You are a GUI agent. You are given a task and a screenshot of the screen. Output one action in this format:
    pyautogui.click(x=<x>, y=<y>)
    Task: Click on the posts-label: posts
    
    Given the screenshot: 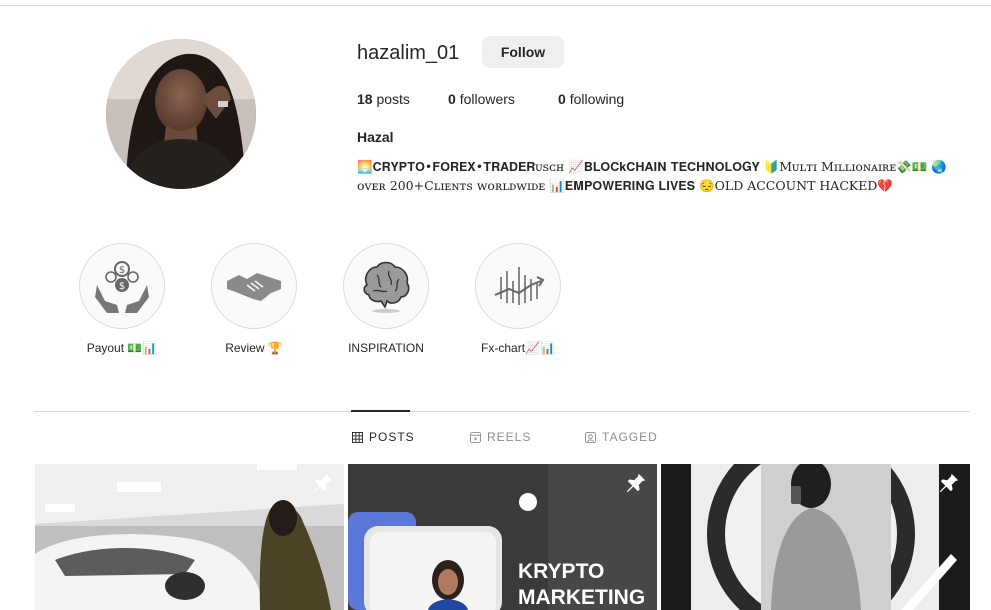 What is the action you would take?
    pyautogui.click(x=393, y=99)
    